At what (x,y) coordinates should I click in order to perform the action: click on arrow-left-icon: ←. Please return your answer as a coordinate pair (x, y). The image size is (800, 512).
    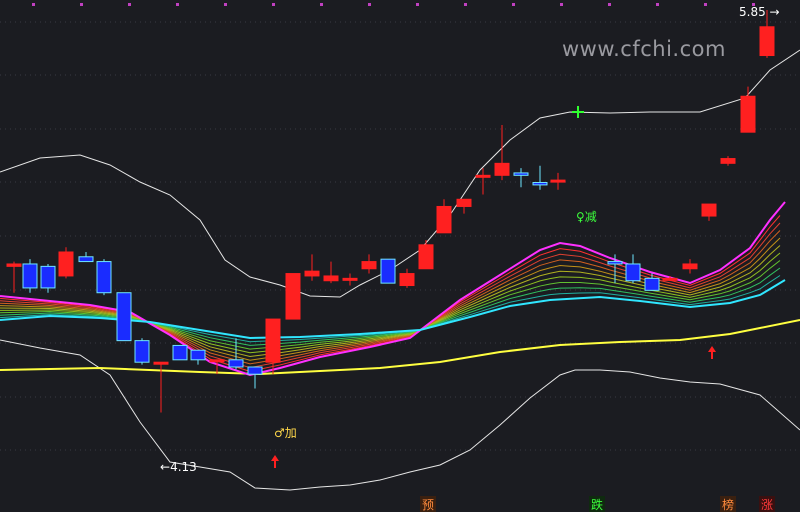
    Looking at the image, I should click on (165, 467).